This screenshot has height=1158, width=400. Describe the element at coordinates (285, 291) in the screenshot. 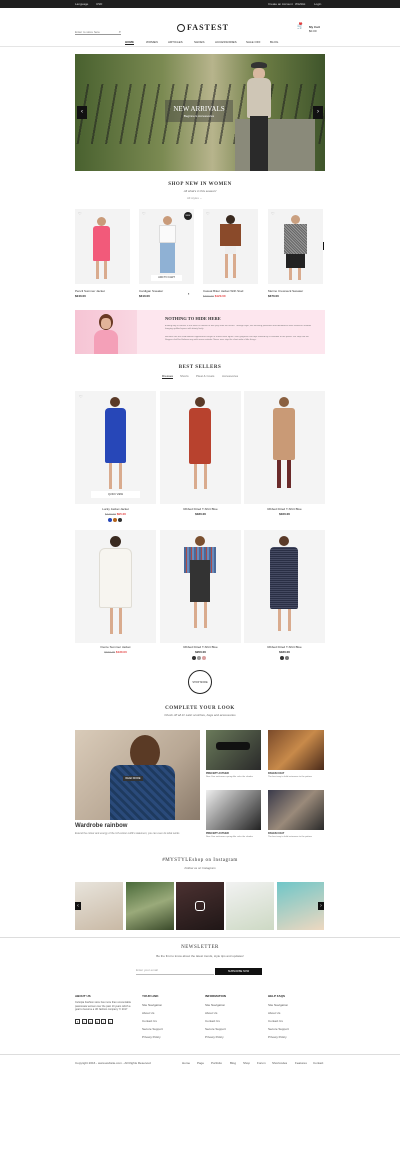

I see `product-name: Merino Crewneck Sweater` at that location.